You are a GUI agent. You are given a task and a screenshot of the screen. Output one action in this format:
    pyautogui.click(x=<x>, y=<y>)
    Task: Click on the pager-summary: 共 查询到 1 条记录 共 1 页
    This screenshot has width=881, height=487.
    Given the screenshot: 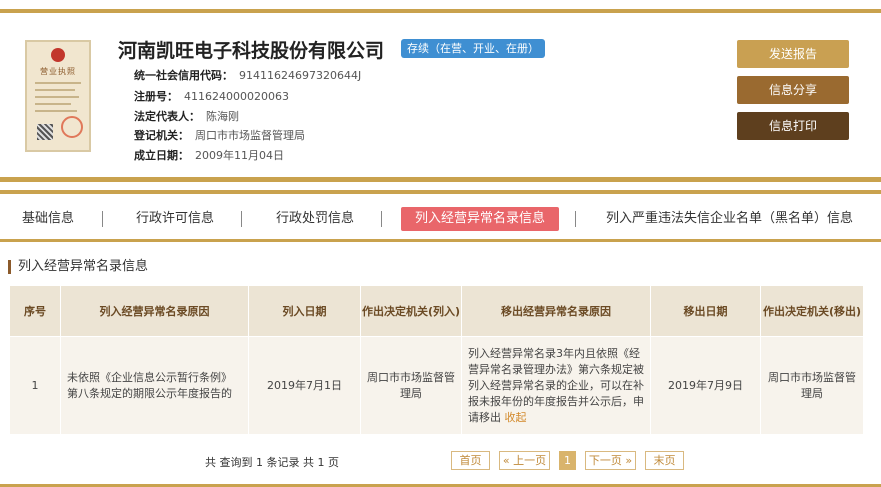 What is the action you would take?
    pyautogui.click(x=272, y=462)
    